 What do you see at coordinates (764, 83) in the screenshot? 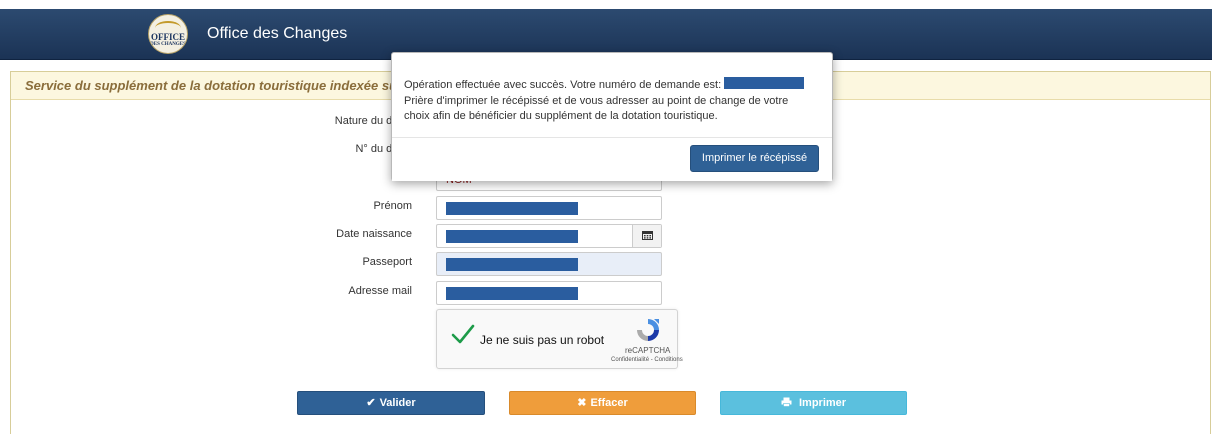
I see `redacted-request-number` at bounding box center [764, 83].